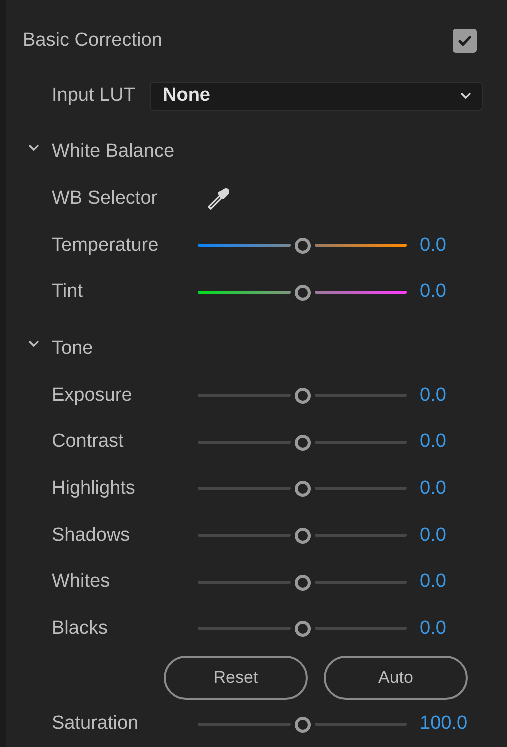 Image resolution: width=507 pixels, height=747 pixels. I want to click on field-label: Input LUT, so click(94, 96).